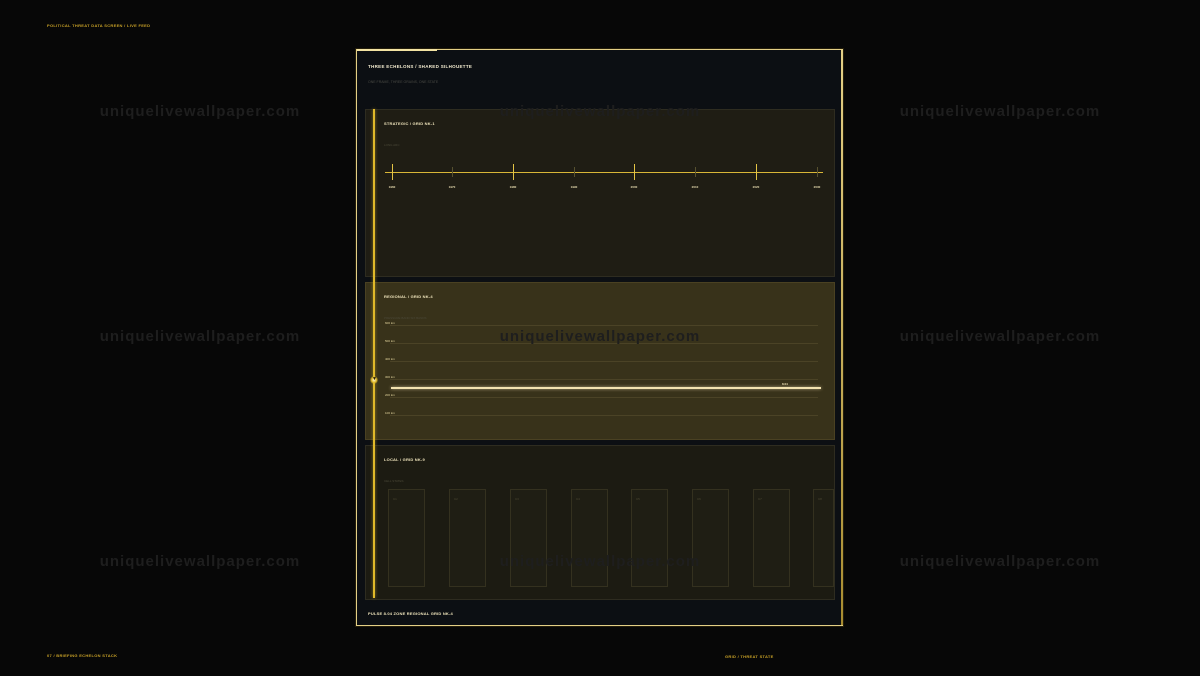 This screenshot has width=1200, height=676. Describe the element at coordinates (599, 625) in the screenshot. I see `frame-accent-bottom` at that location.